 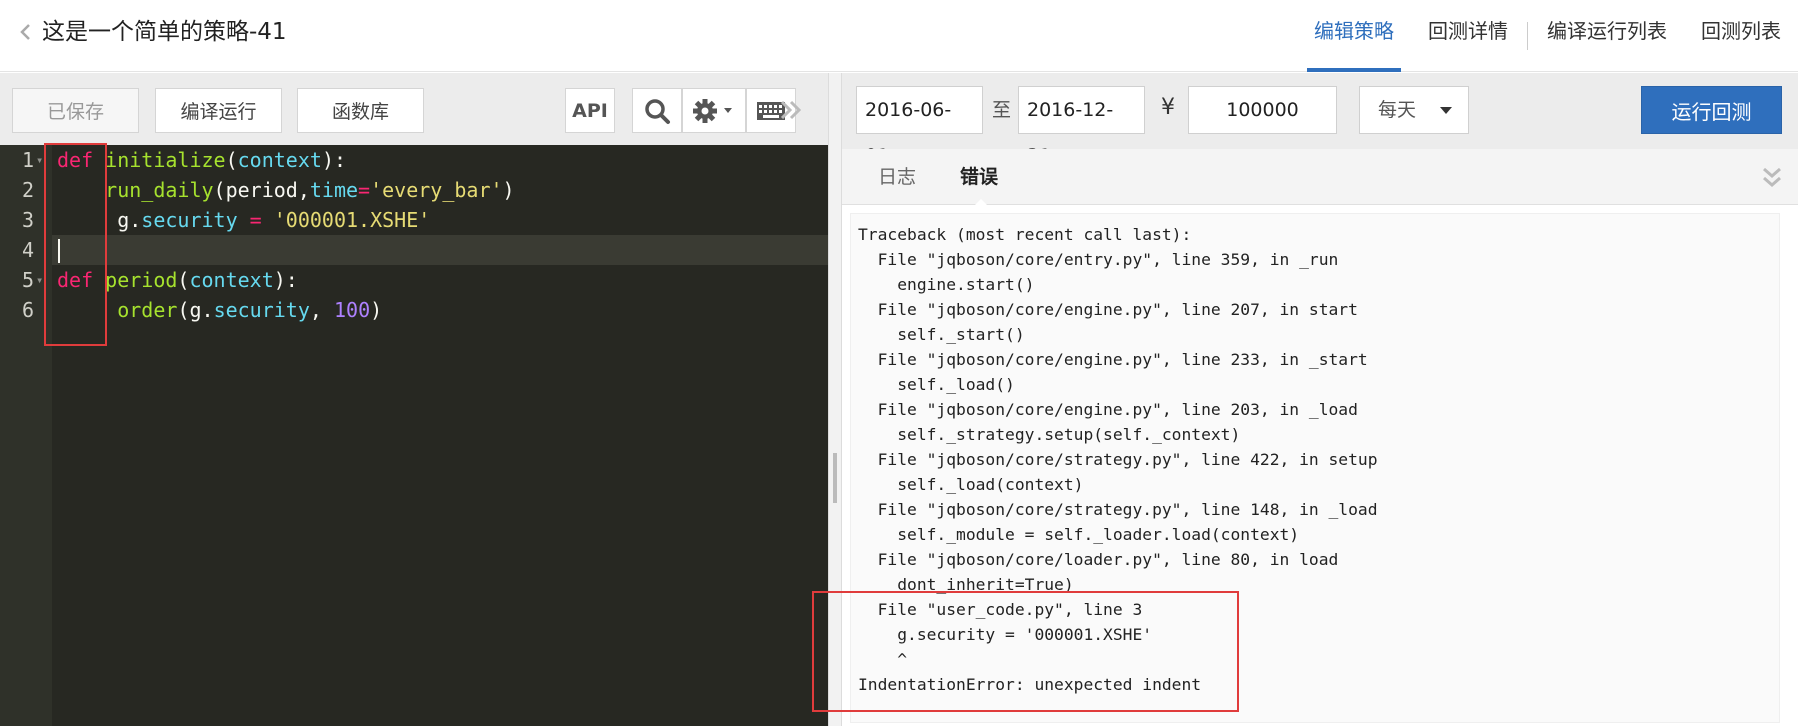 I want to click on tab-log: 日志, so click(x=897, y=177).